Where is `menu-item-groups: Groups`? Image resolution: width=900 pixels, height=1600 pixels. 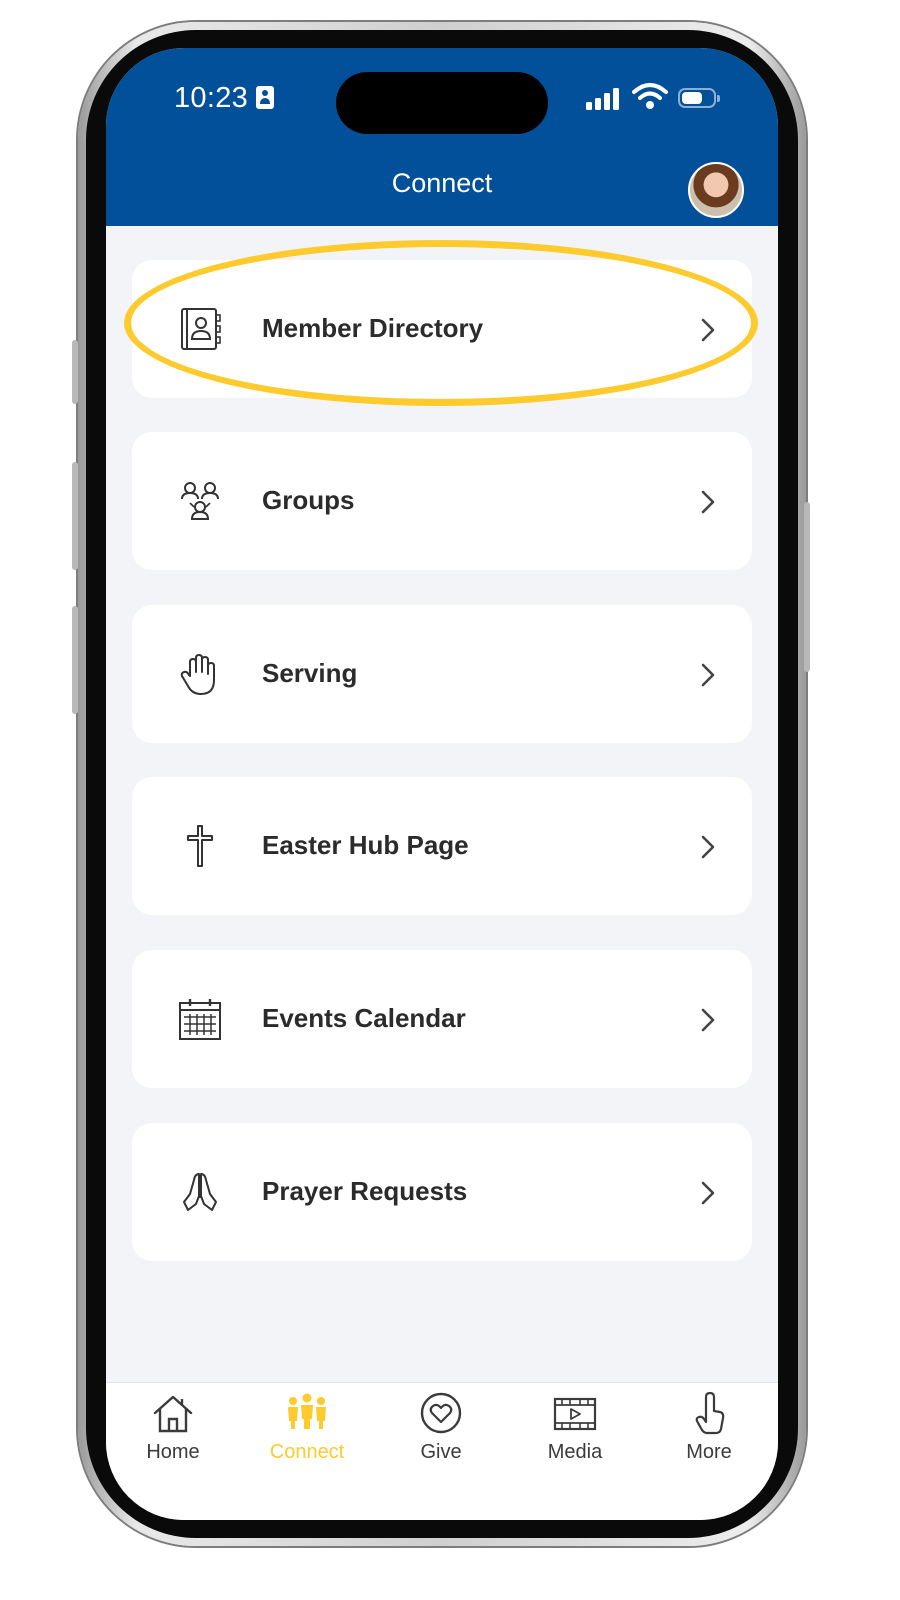
menu-item-groups: Groups is located at coordinates (442, 501).